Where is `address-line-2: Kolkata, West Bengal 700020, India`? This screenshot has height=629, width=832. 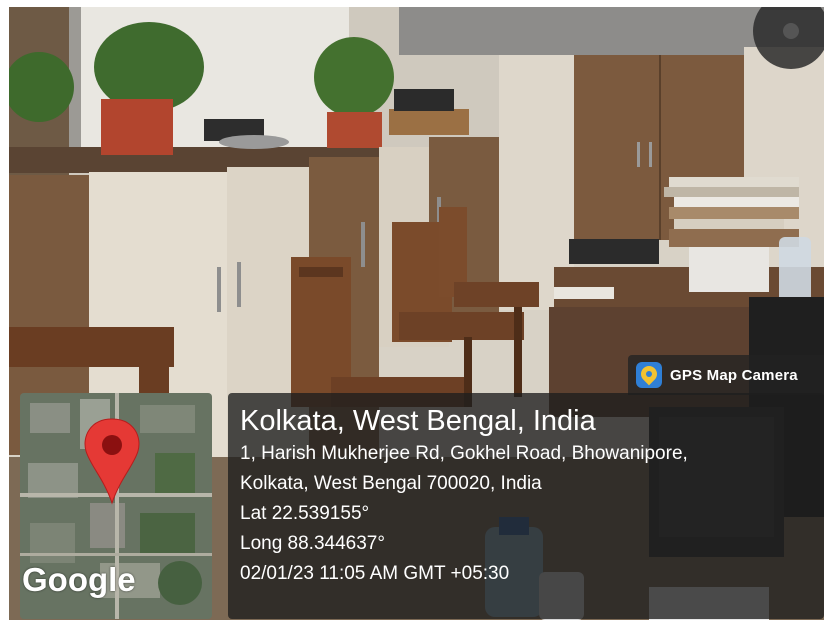
address-line-2: Kolkata, West Bengal 700020, India is located at coordinates (391, 483).